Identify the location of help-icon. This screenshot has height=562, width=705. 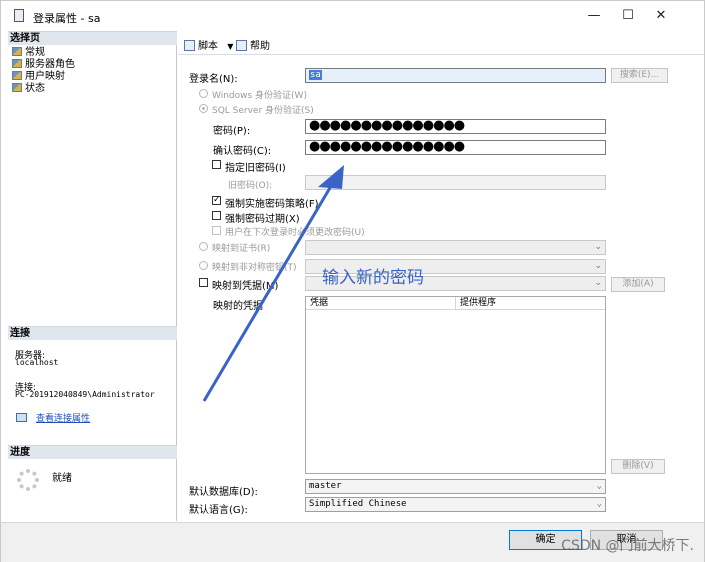
(241, 45).